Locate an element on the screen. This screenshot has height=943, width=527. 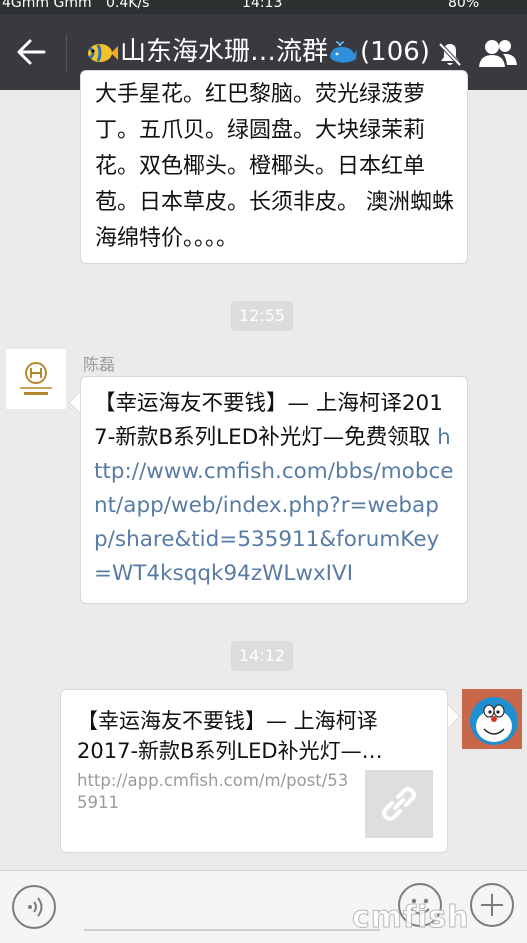
message-text: 【幸运海友不要钱】— 上海柯译2017-新款B系列LED补光灯—免费领取 is located at coordinates (268, 420).